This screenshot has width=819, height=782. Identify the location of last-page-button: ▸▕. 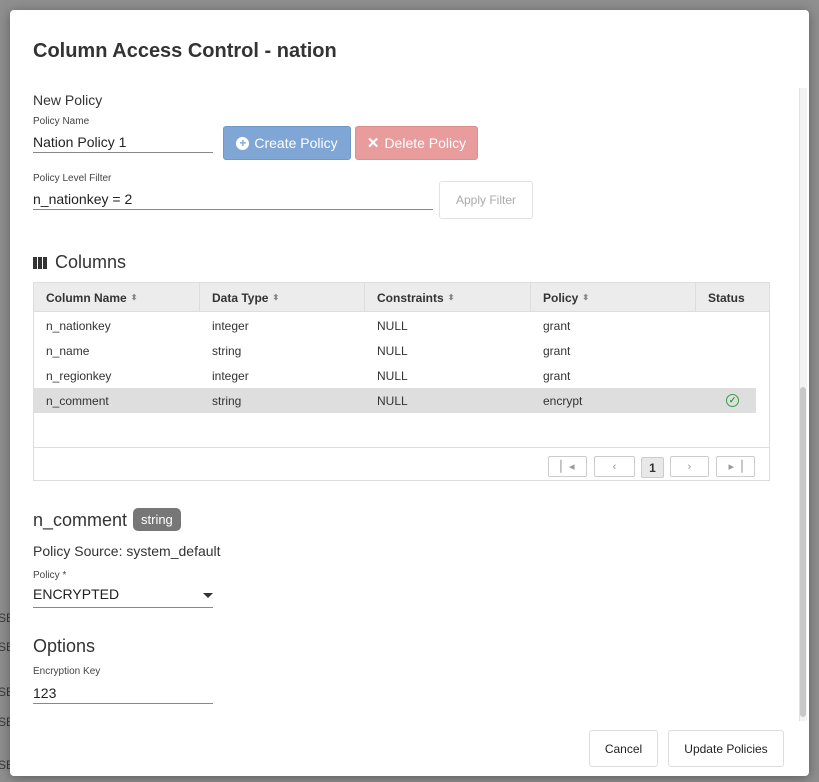
(735, 466).